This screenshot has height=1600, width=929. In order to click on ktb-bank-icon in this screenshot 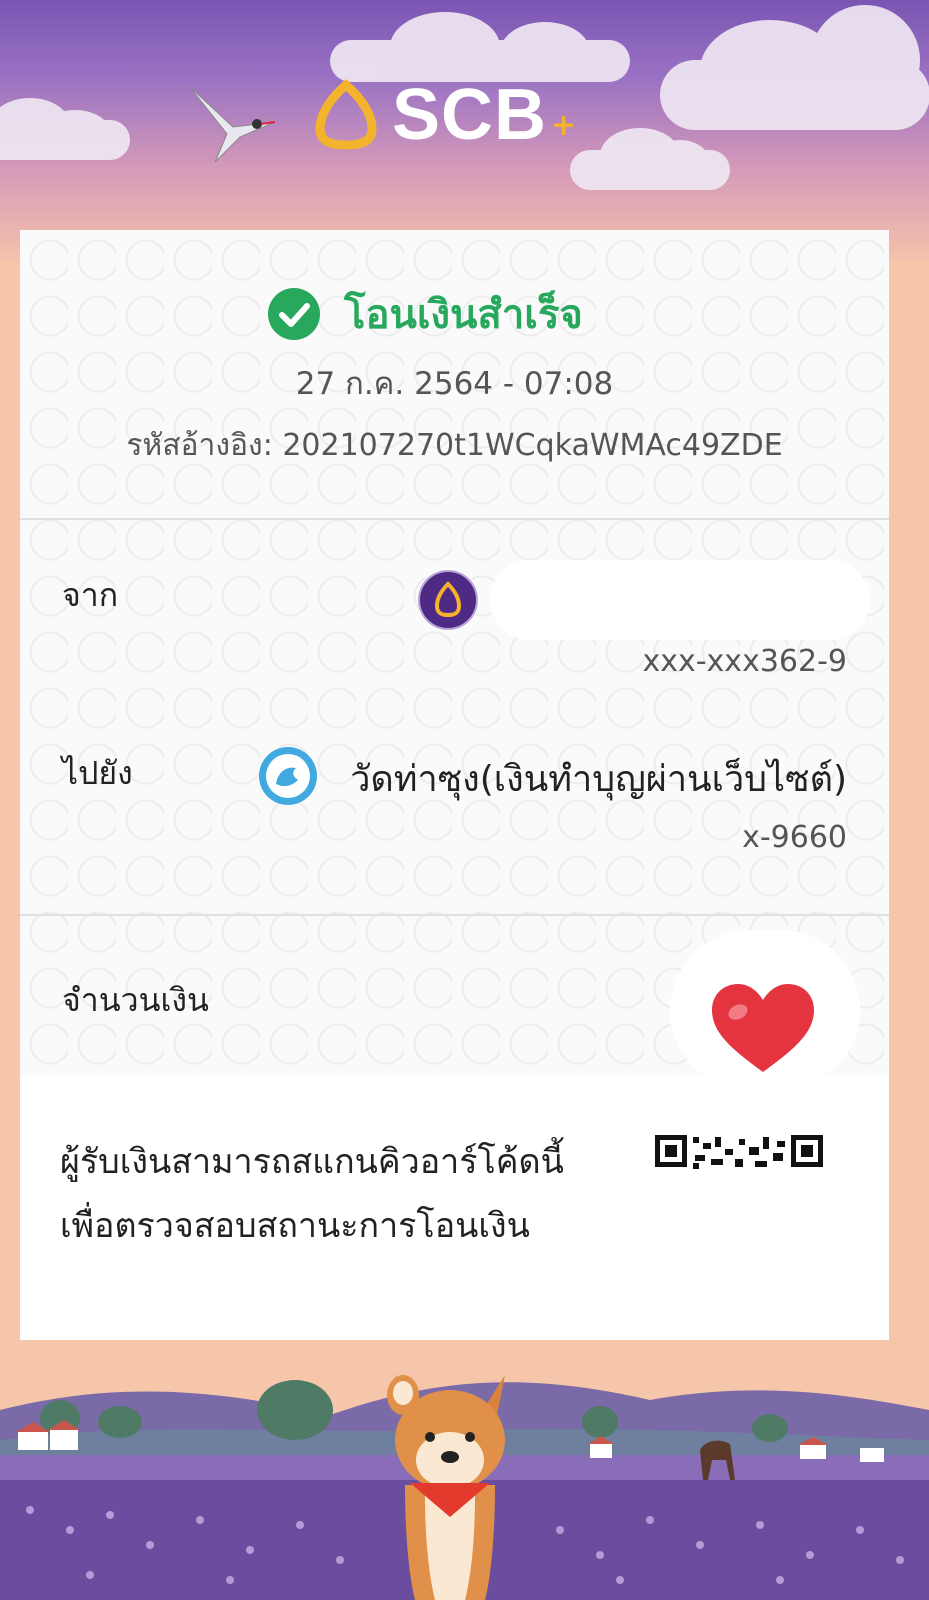, I will do `click(288, 776)`.